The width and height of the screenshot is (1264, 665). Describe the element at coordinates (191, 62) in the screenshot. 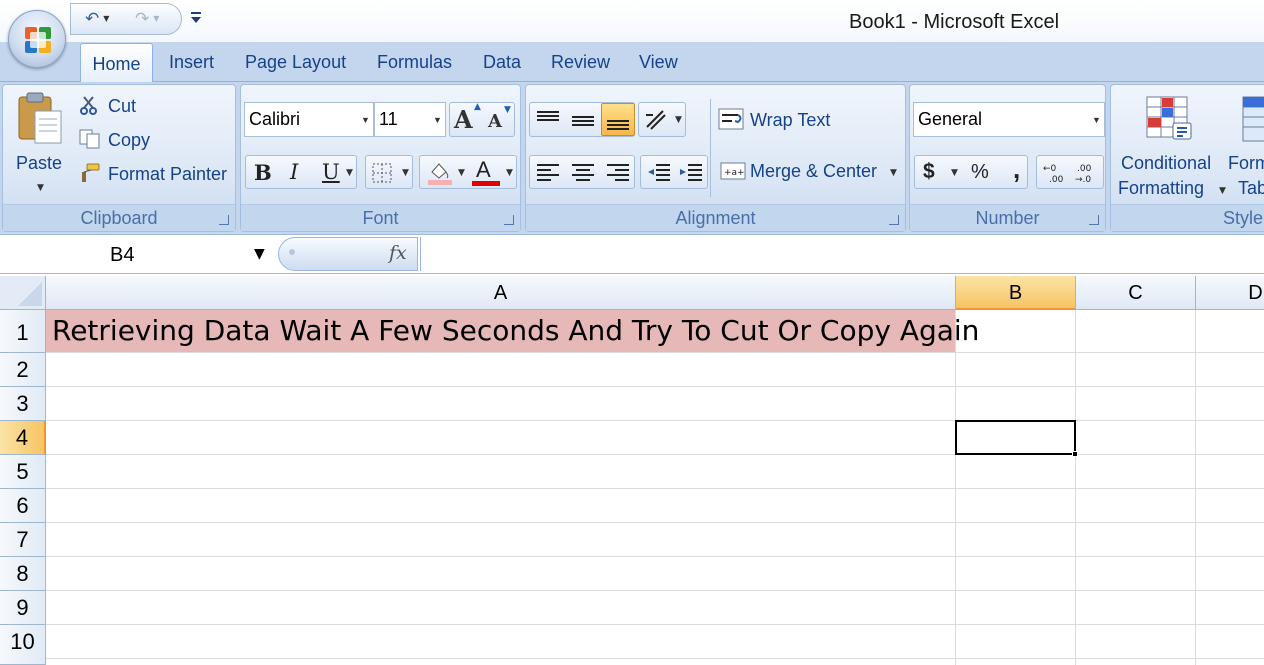

I see `tab-insert: Insert` at that location.